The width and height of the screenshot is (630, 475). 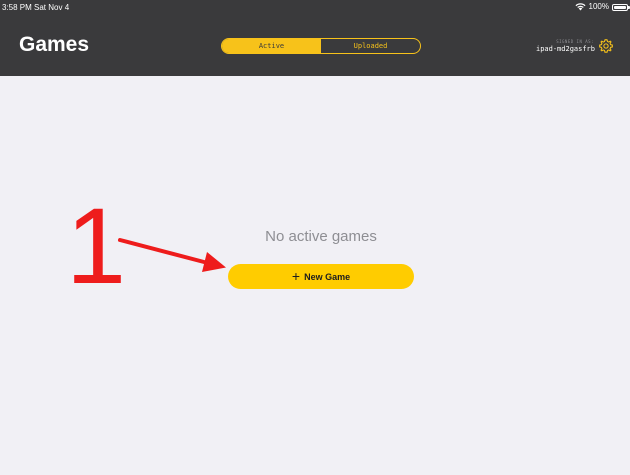 I want to click on status-indicators: 100%, so click(x=602, y=7).